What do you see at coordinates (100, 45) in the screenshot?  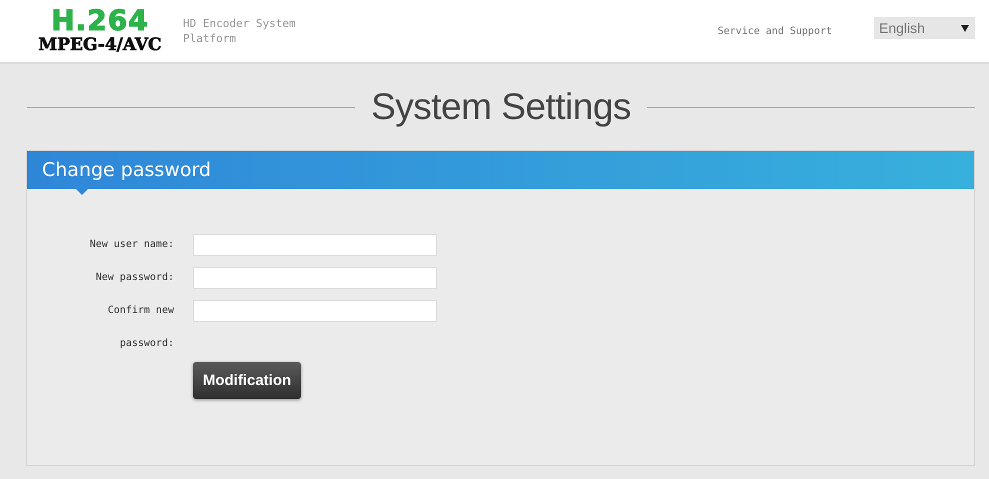 I see `logo-subtitle: MPEG-4/AVC` at bounding box center [100, 45].